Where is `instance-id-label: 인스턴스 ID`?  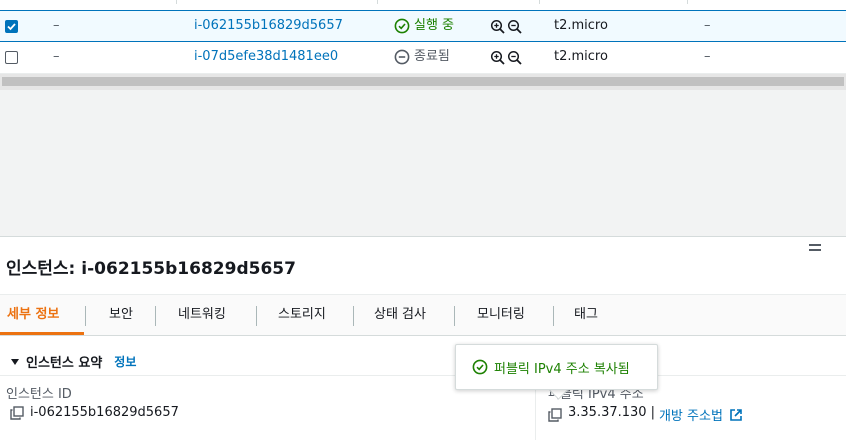
instance-id-label: 인스턴스 ID is located at coordinates (39, 394).